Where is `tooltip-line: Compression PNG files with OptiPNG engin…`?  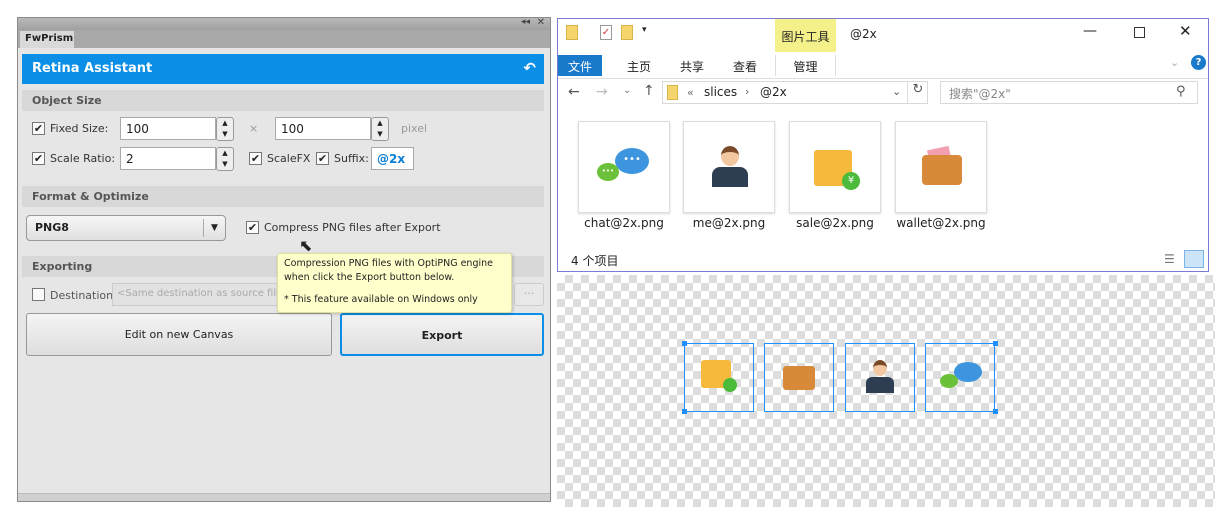
tooltip-line: Compression PNG files with OptiPNG engin… is located at coordinates (388, 263).